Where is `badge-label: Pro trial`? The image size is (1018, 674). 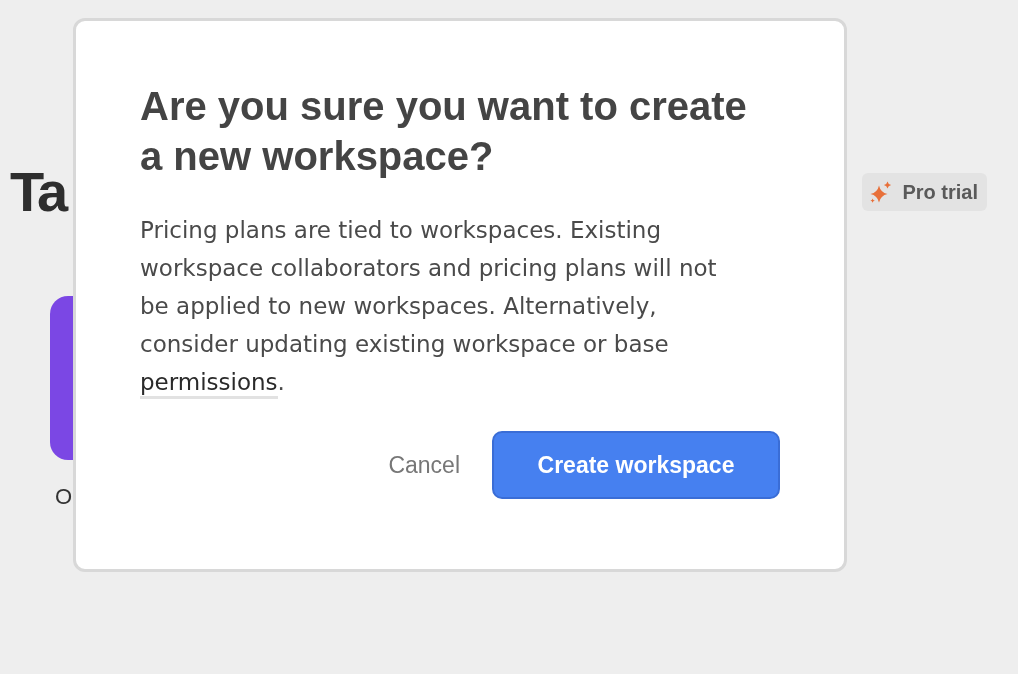
badge-label: Pro trial is located at coordinates (940, 192).